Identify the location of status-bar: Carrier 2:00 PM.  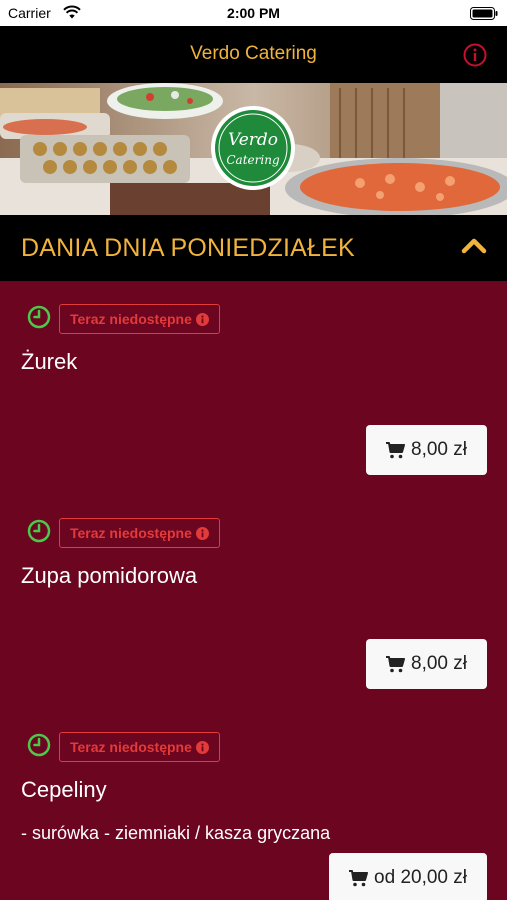
(253, 13).